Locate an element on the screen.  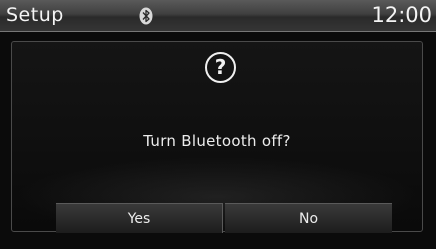
screen-title: Setup is located at coordinates (35, 15).